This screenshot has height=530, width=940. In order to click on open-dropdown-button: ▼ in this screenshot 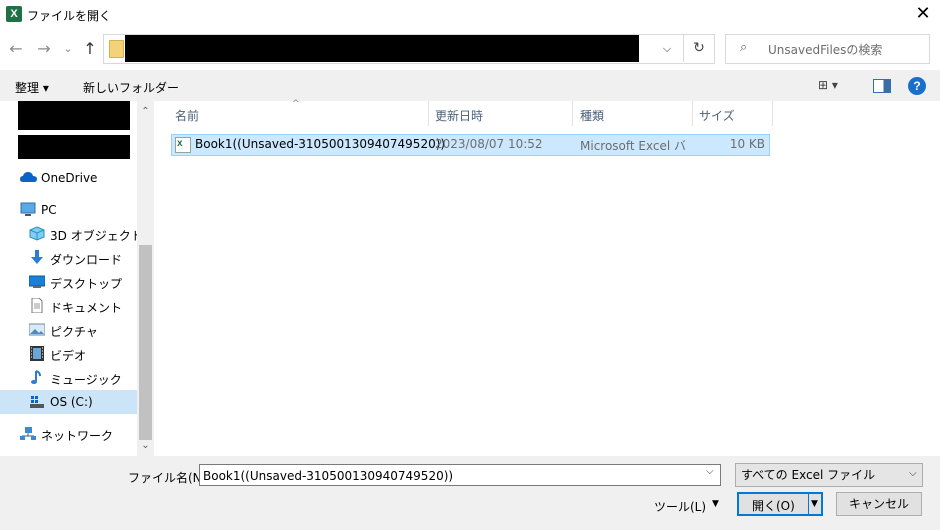, I will do `click(814, 504)`.